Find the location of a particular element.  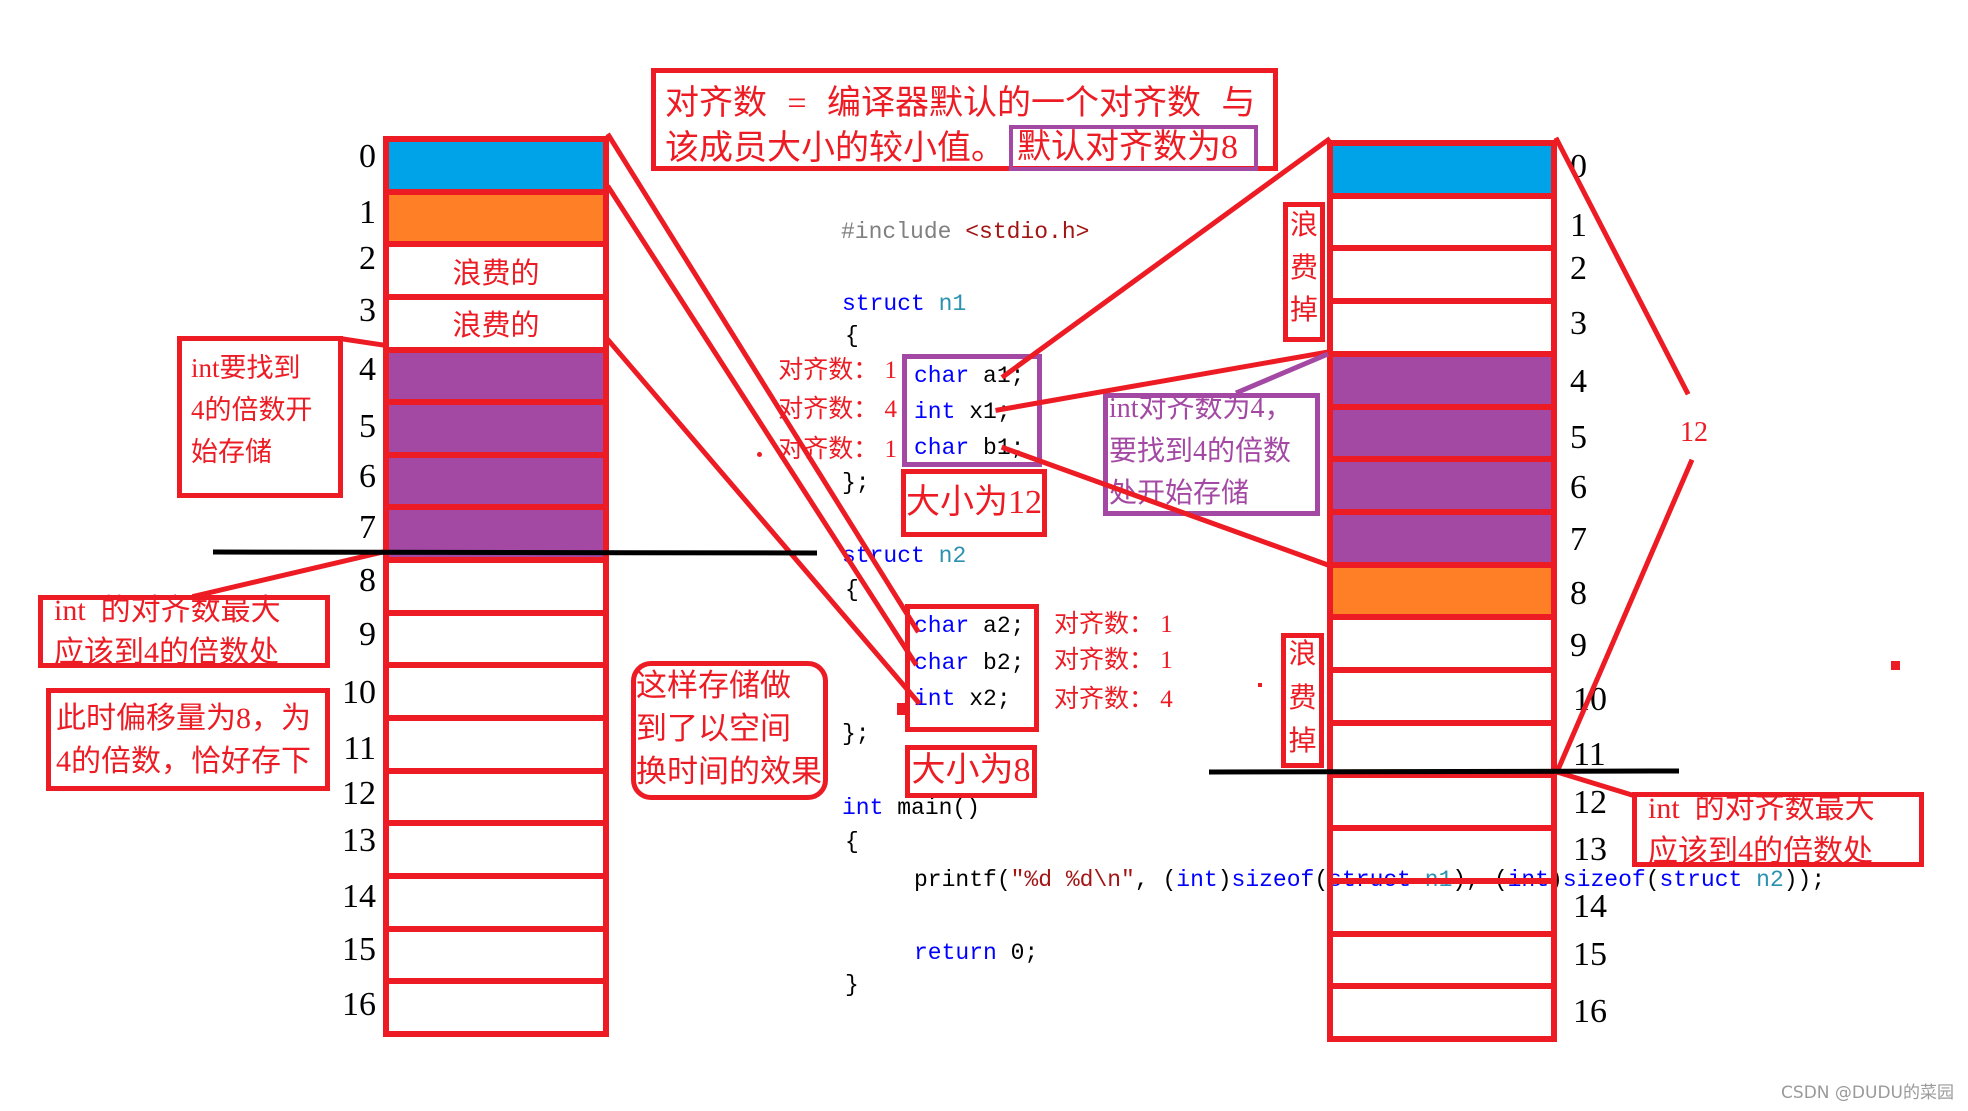

code-token-plain: main() is located at coordinates (932, 808).